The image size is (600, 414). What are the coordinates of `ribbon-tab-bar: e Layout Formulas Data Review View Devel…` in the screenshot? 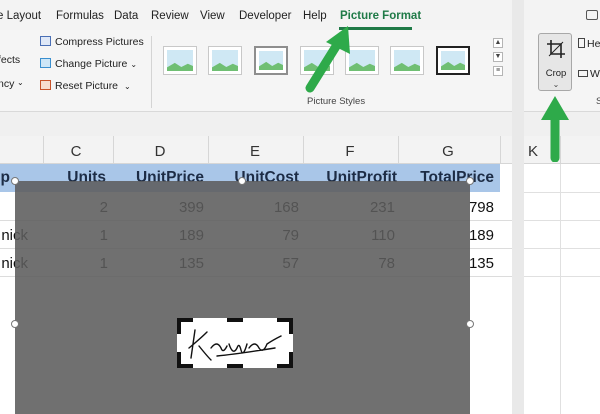 It's located at (256, 15).